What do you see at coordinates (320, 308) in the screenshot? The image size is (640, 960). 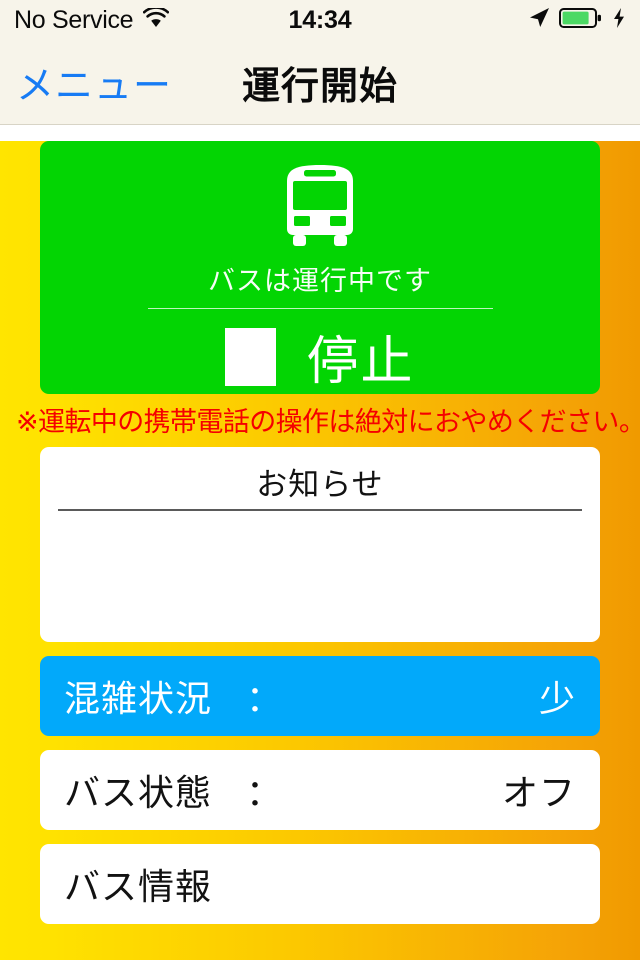 I see `panel-divider` at bounding box center [320, 308].